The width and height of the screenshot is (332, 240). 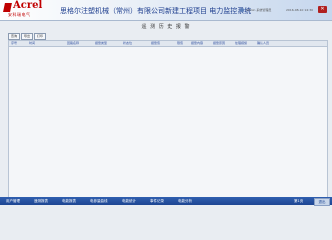 I want to click on user-icon, so click(x=242, y=10).